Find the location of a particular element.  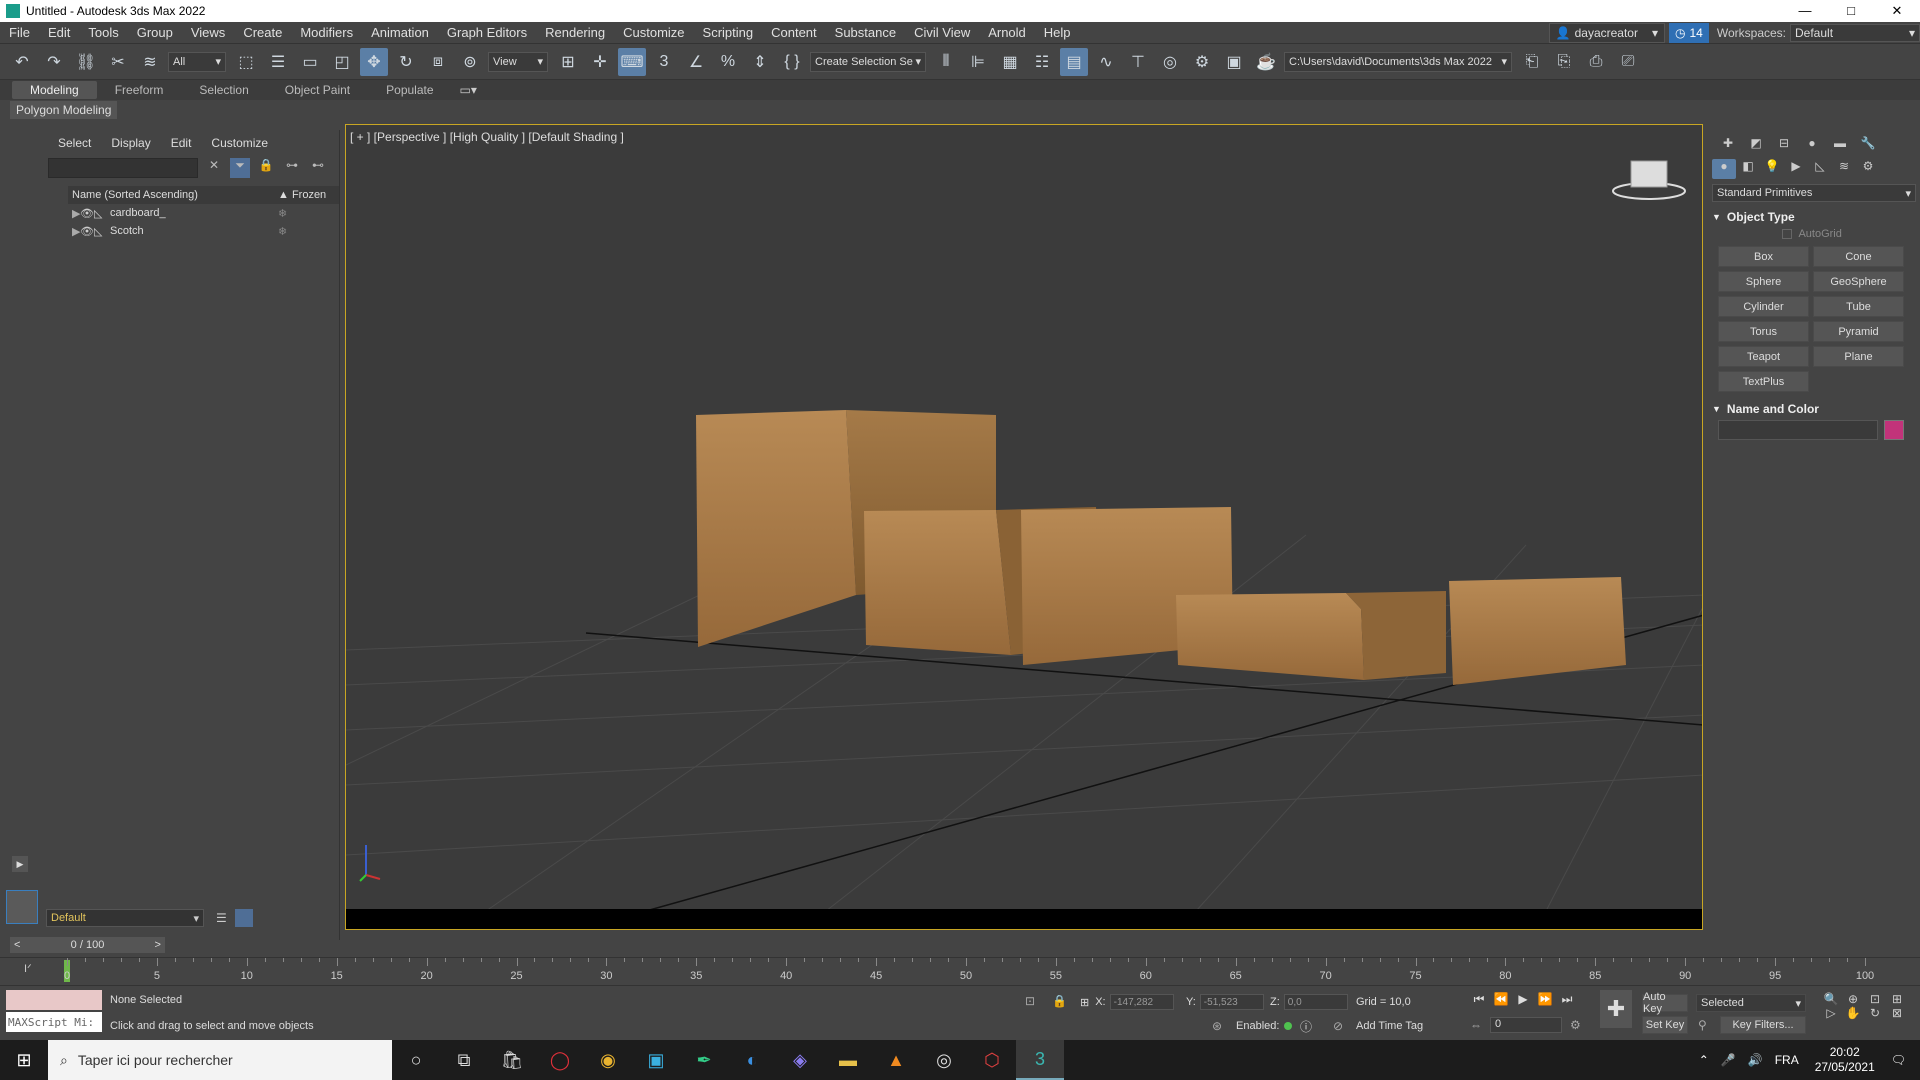

motion-tab-icon: ● is located at coordinates (1812, 143).